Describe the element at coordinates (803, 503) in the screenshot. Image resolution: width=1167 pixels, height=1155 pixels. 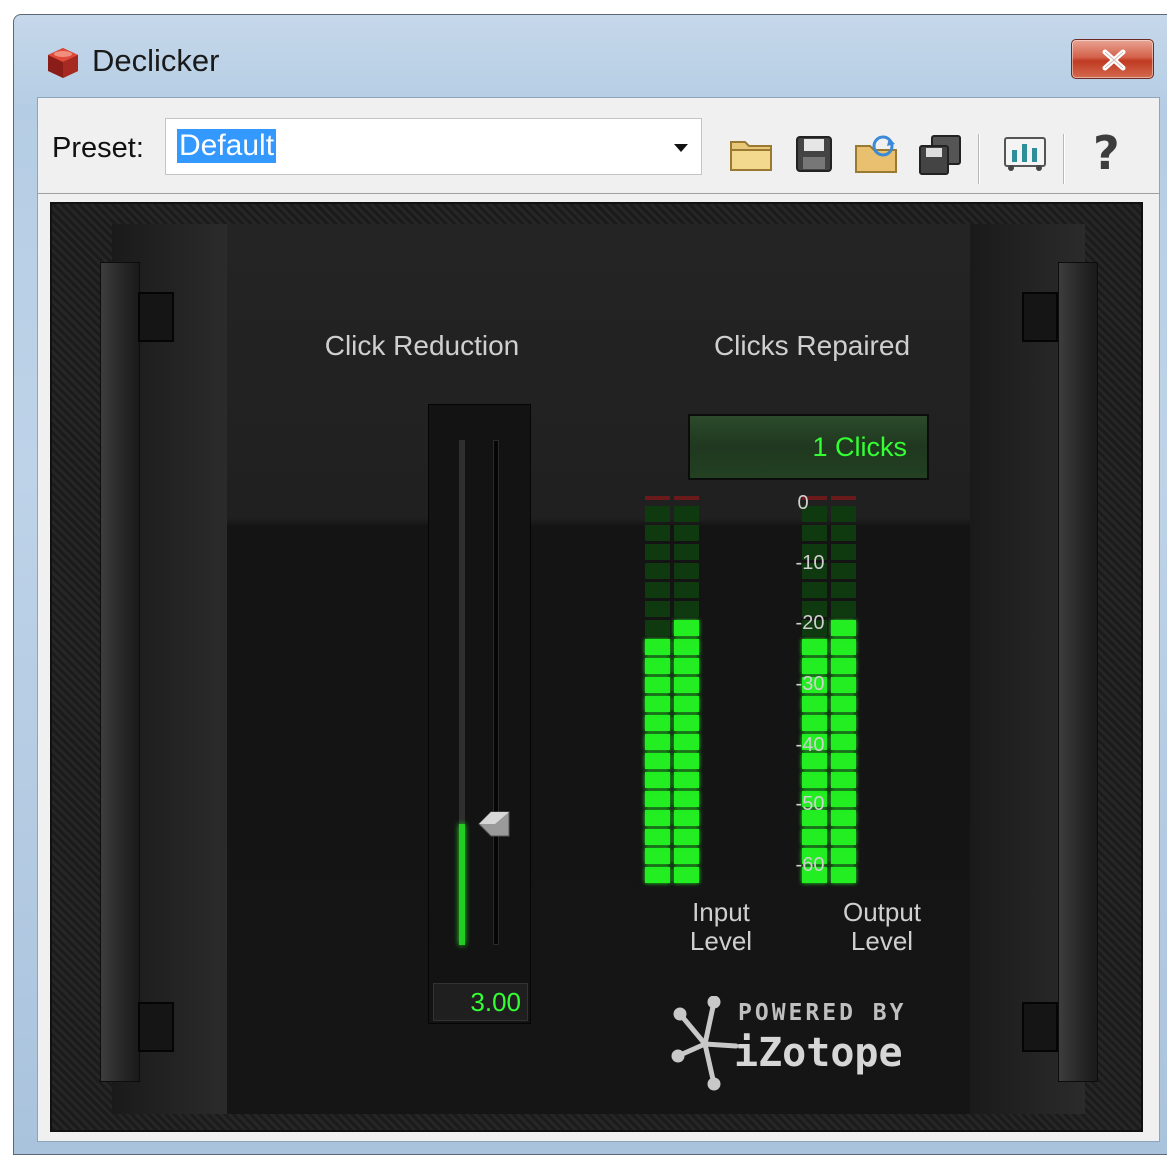
I see `meter-scale-label: 0` at that location.